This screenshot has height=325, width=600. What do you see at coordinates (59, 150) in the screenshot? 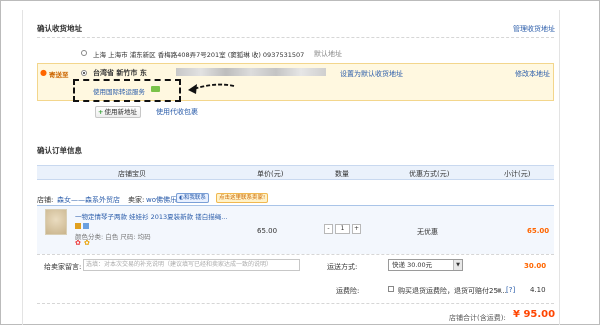
I see `order-section-title: 确认订单信息` at bounding box center [59, 150].